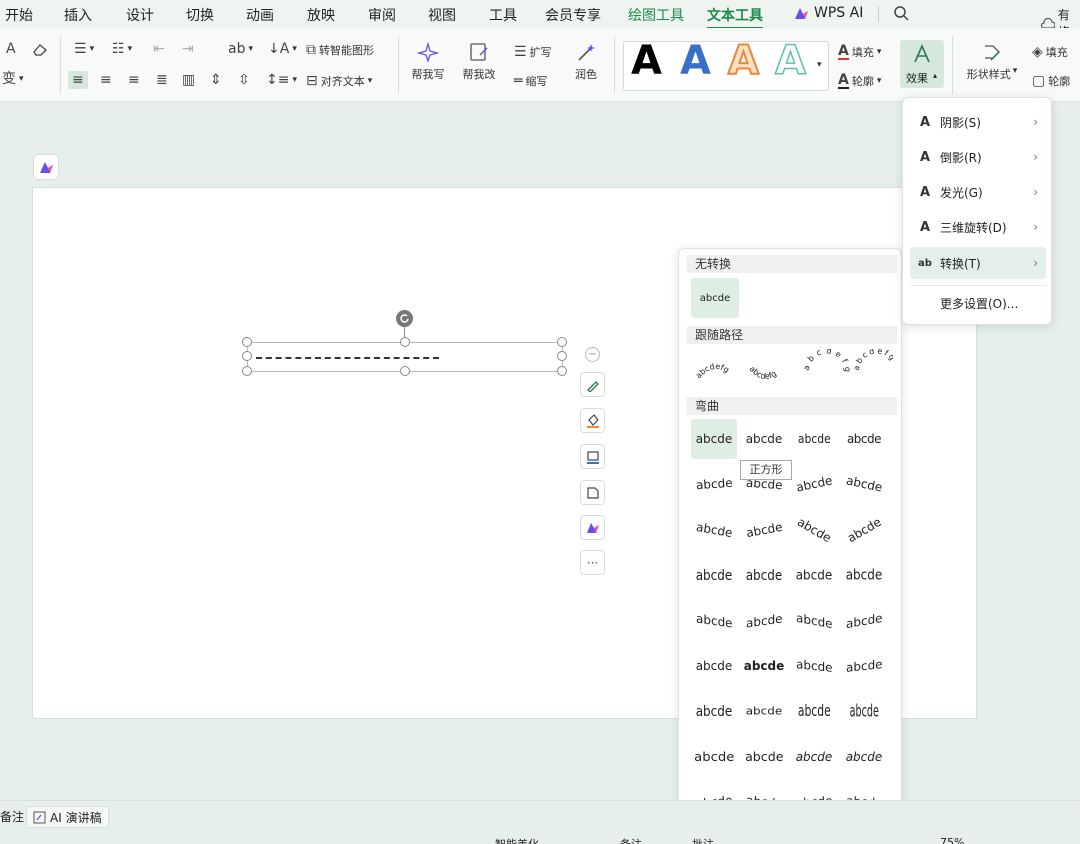  I want to click on shrink-button: ═ 缩写, so click(530, 81).